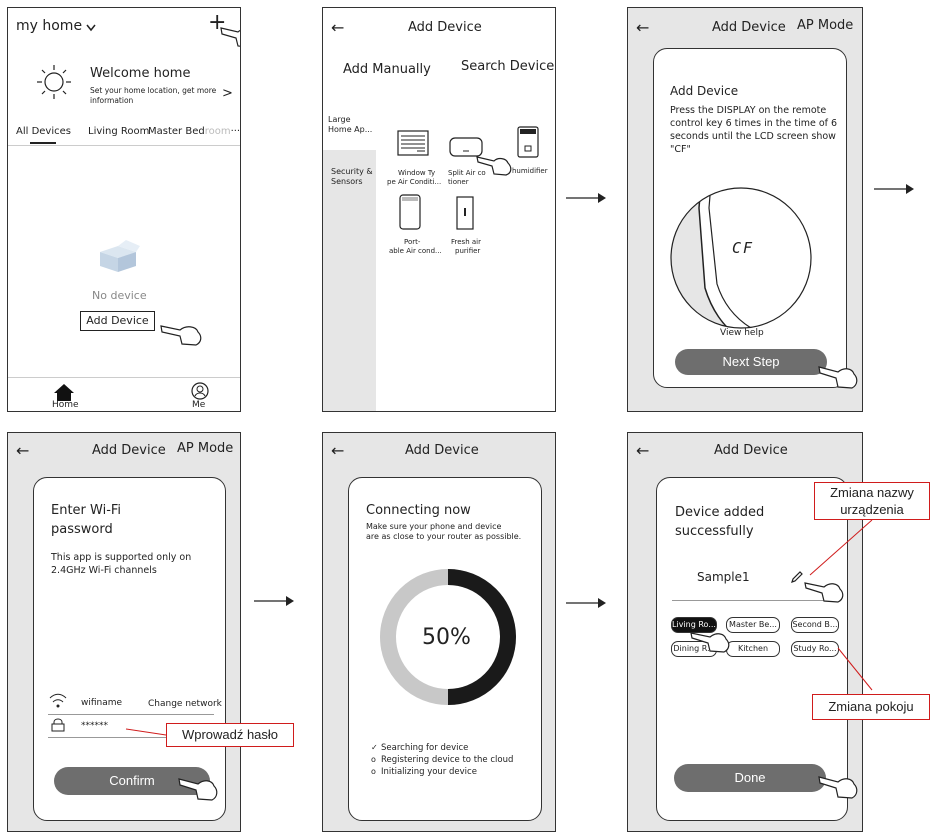 This screenshot has height=832, width=935. What do you see at coordinates (871, 707) in the screenshot?
I see `callout-change-room: Zmiana pokoju` at bounding box center [871, 707].